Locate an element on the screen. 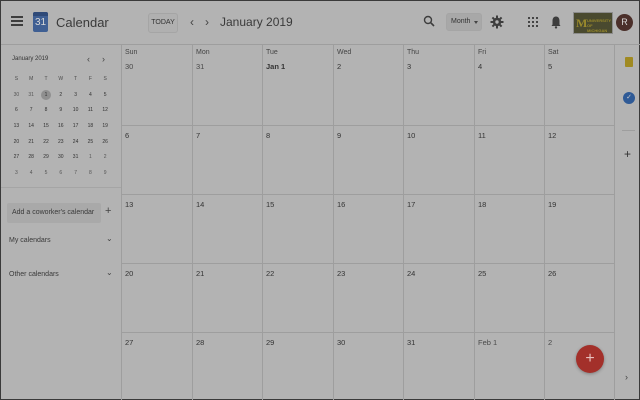 This screenshot has height=400, width=640. gear-icon is located at coordinates (497, 22).